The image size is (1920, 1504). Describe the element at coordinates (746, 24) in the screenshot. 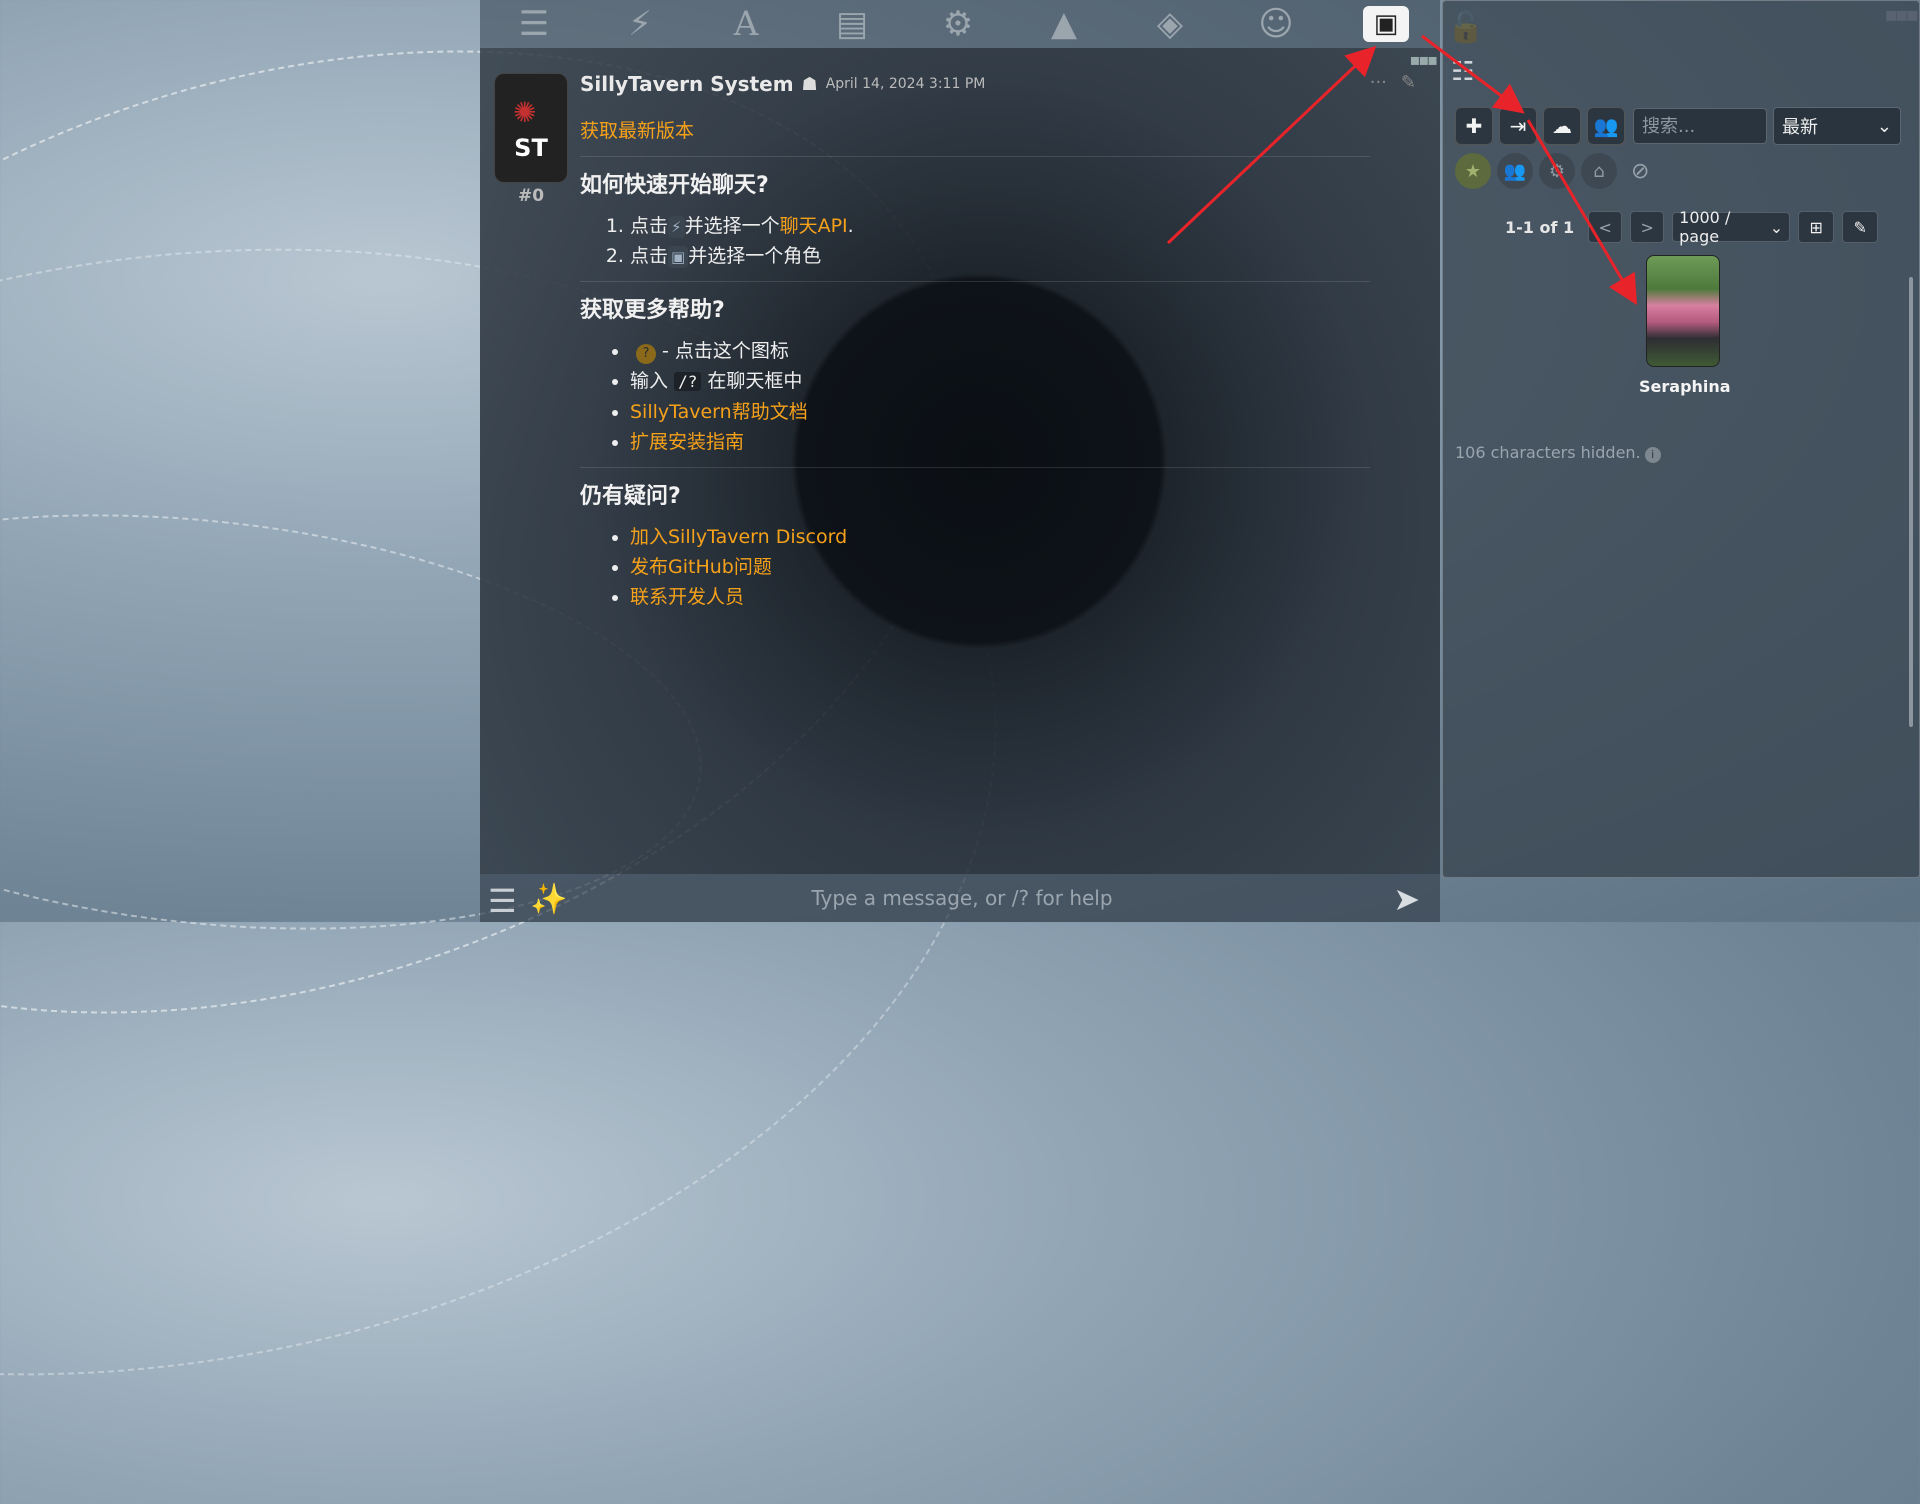

I see `font-icon: A` at that location.